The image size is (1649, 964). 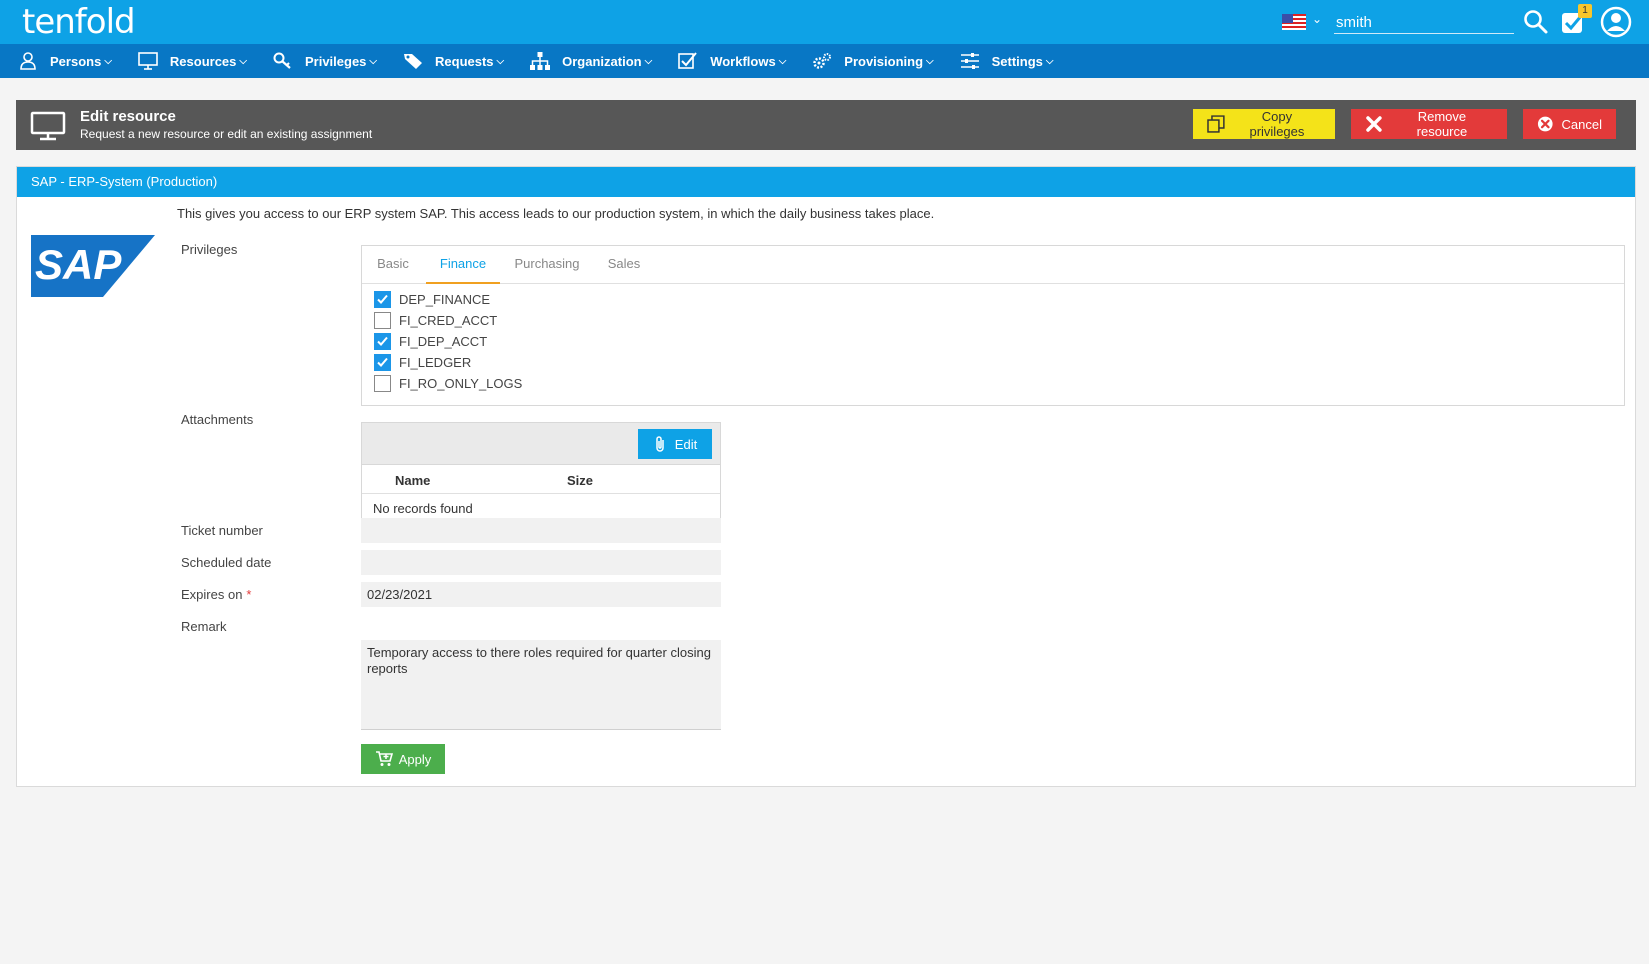 What do you see at coordinates (203, 61) in the screenshot?
I see `nav-label: Resources` at bounding box center [203, 61].